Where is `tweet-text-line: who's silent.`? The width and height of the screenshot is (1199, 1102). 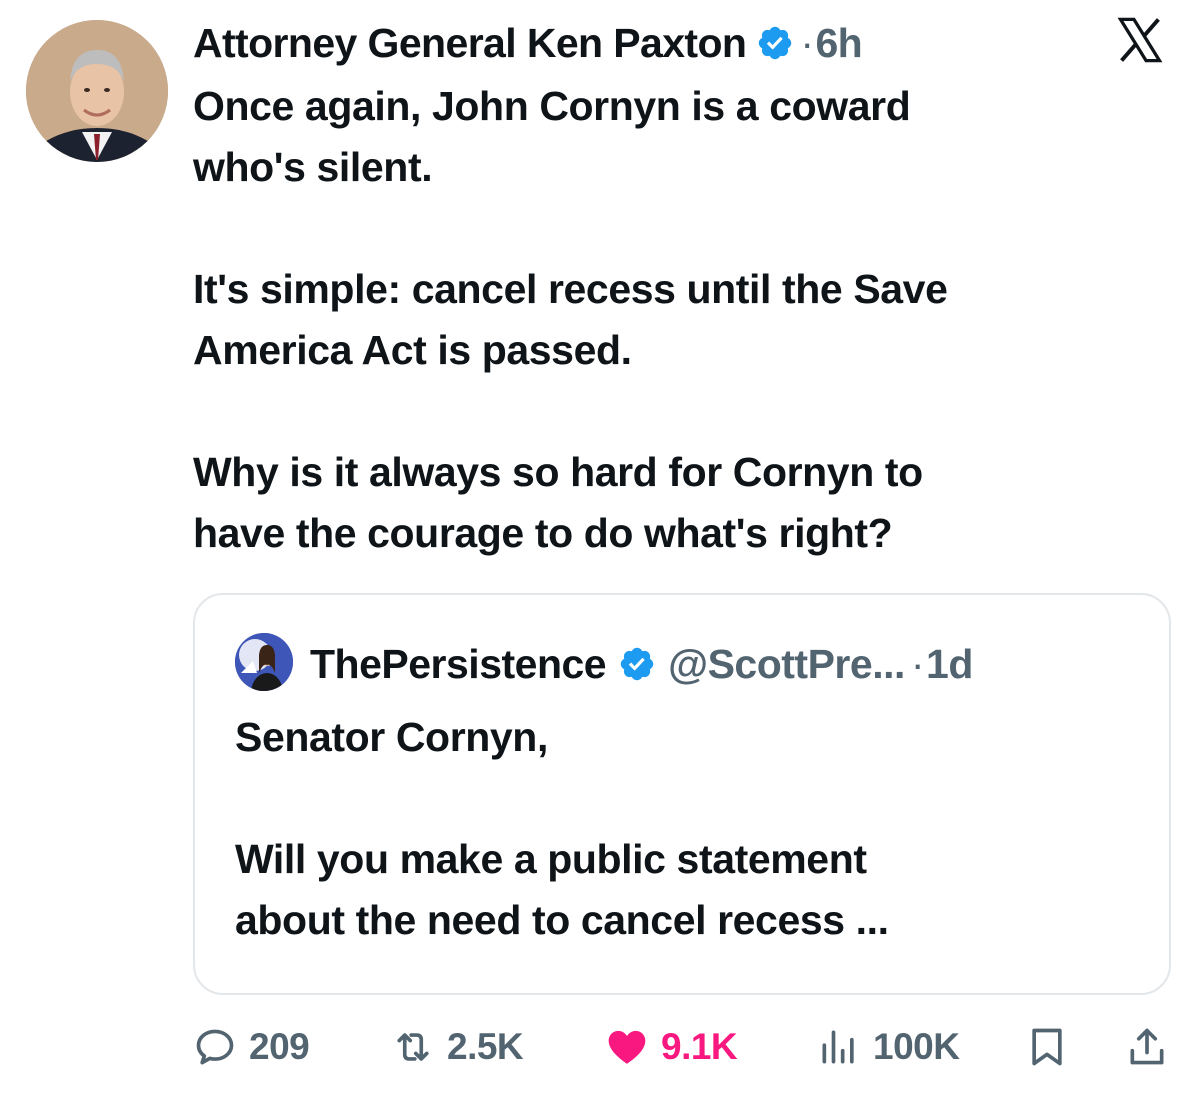 tweet-text-line: who's silent. is located at coordinates (313, 167).